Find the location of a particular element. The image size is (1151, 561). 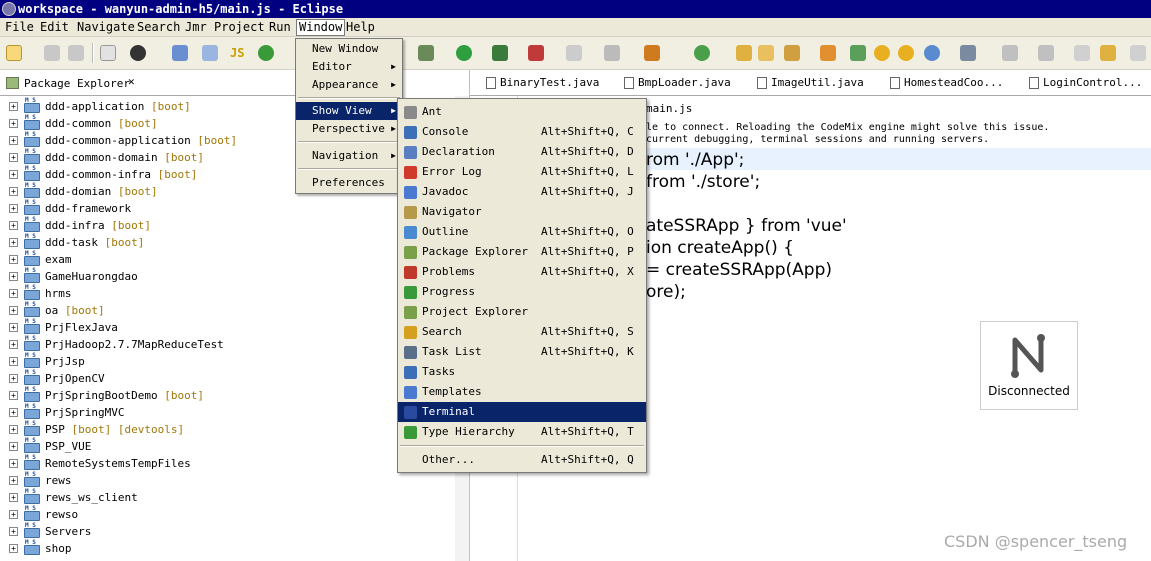

view-item-other: Other... Alt+Shift+Q, Q is located at coordinates (522, 460).